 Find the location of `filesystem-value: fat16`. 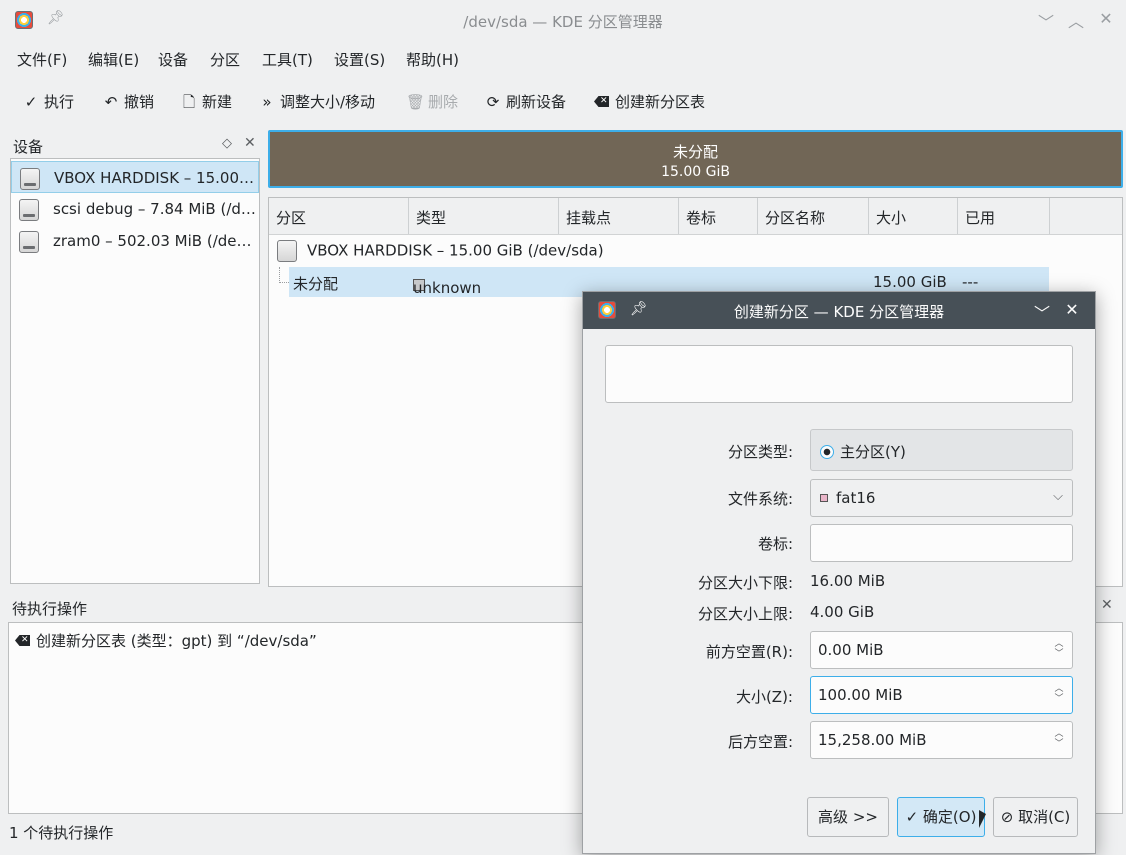

filesystem-value: fat16 is located at coordinates (856, 498).